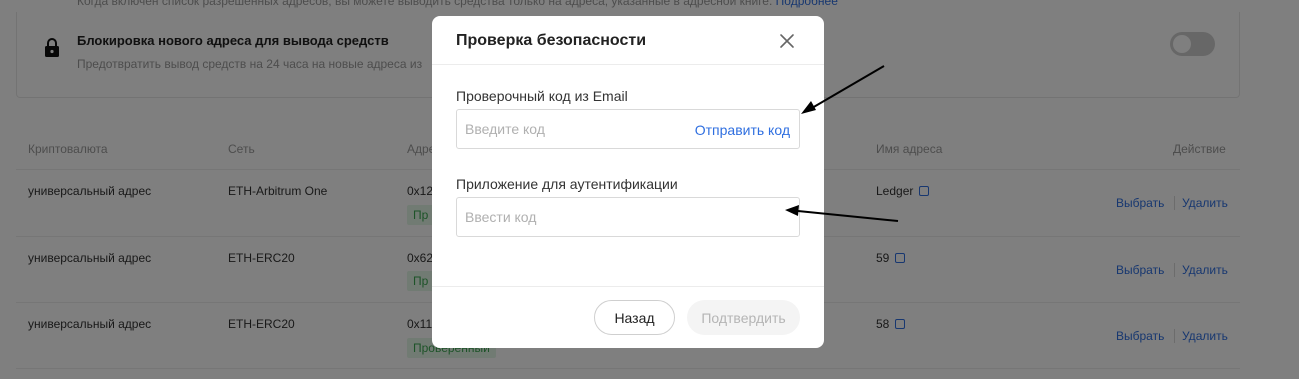  What do you see at coordinates (628, 286) in the screenshot?
I see `footer-divider` at bounding box center [628, 286].